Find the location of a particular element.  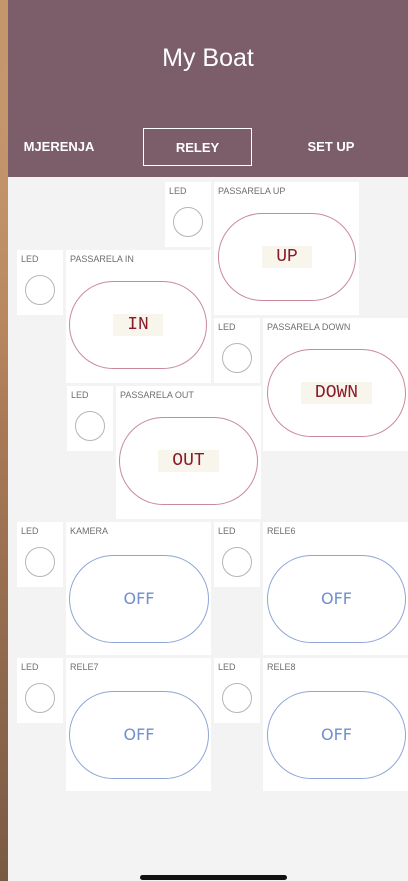

tab-mjerenja: MJERENJA is located at coordinates (59, 147).